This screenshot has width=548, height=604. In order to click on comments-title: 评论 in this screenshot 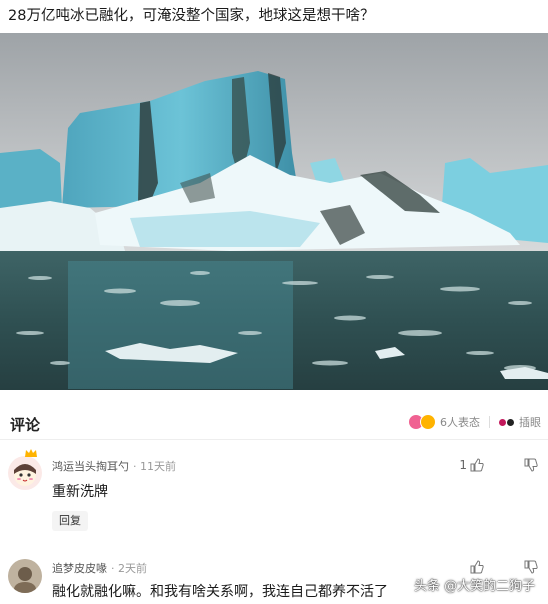, I will do `click(25, 425)`.